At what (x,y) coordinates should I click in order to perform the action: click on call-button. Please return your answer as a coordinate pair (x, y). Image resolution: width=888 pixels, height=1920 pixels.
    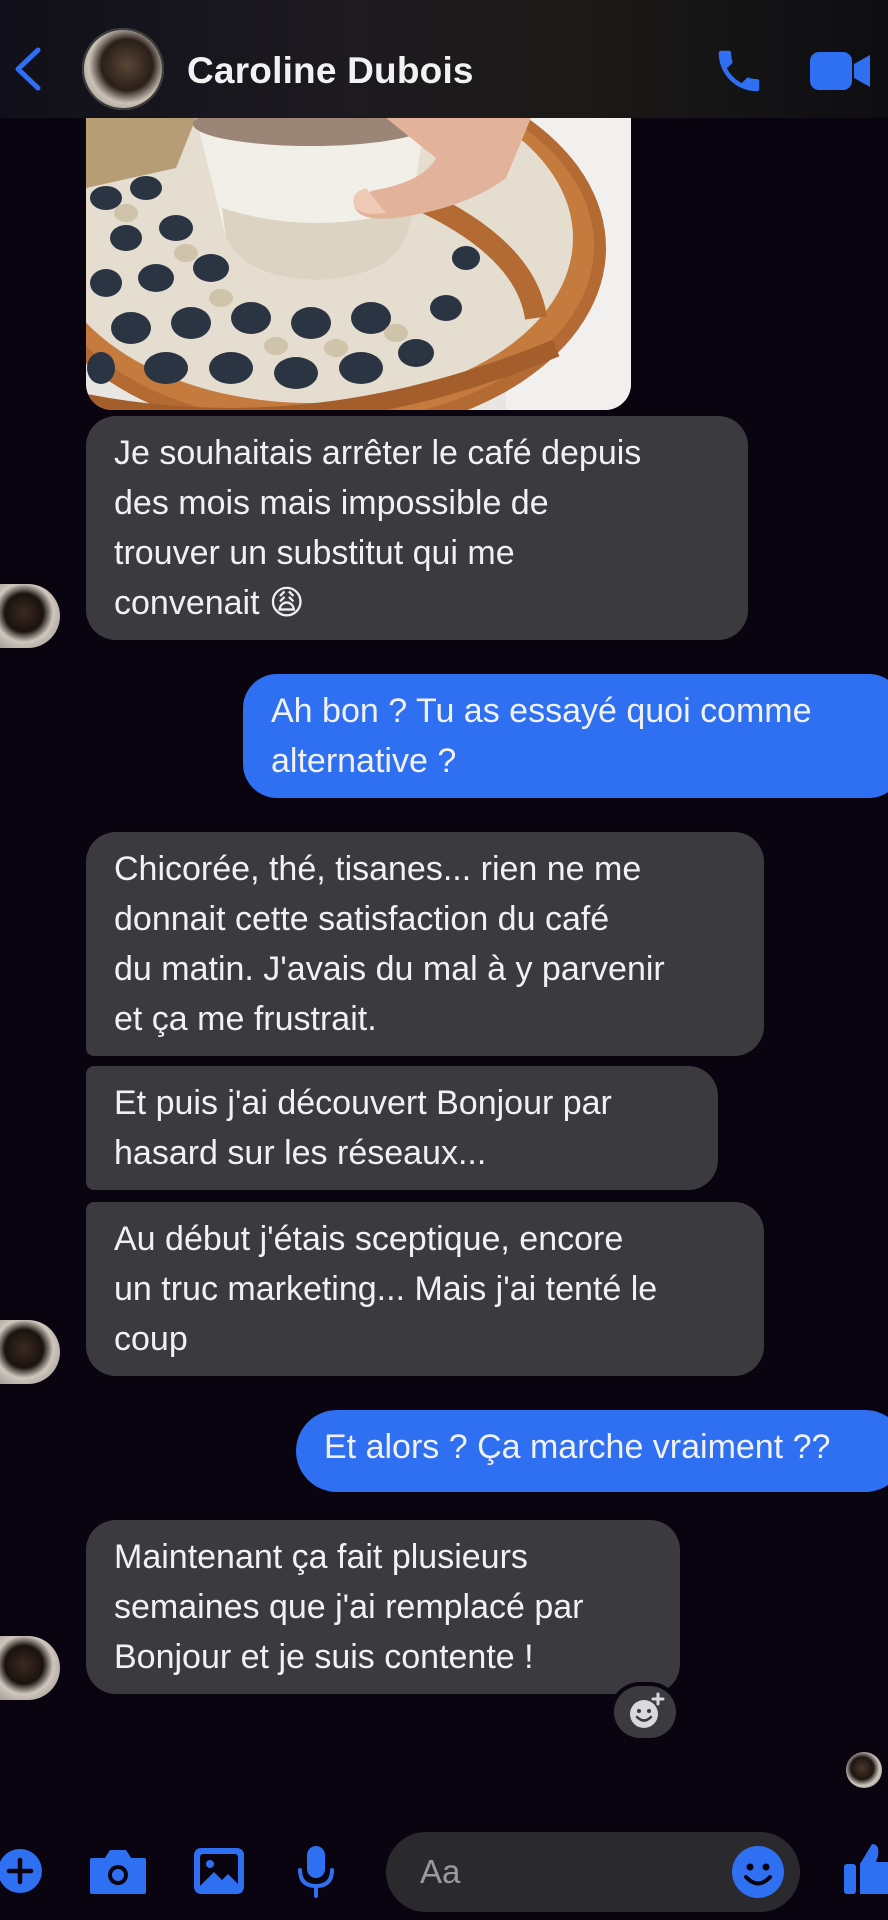
    Looking at the image, I should click on (739, 71).